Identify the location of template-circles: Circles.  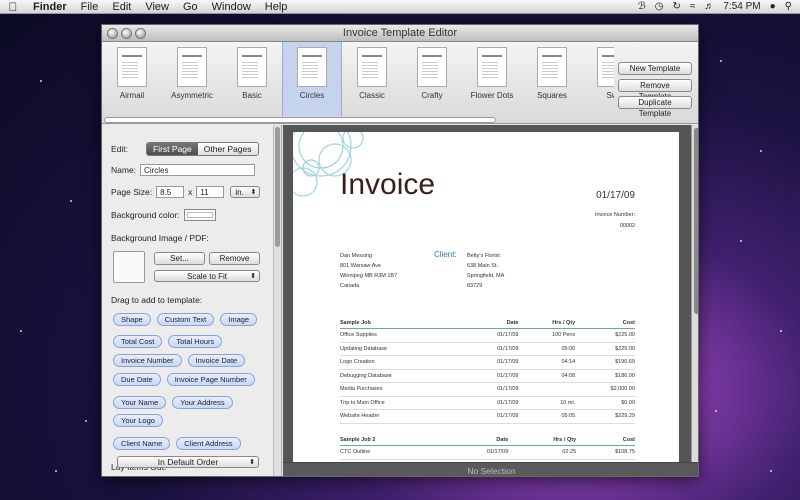
(312, 79).